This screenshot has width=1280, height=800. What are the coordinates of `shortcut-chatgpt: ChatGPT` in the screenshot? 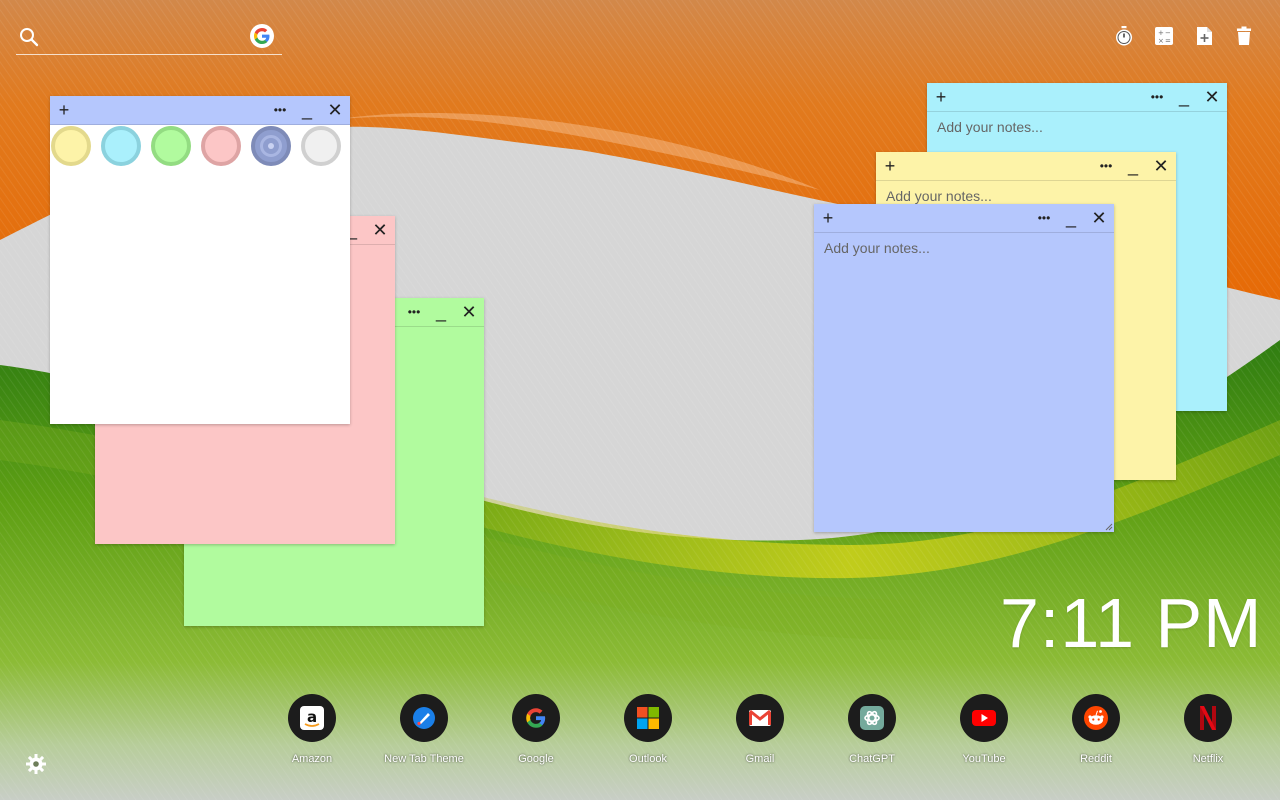 It's located at (872, 729).